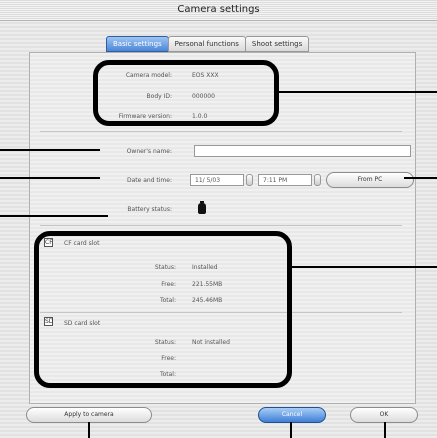  I want to click on battery-status-label: Battery status:, so click(149, 209).